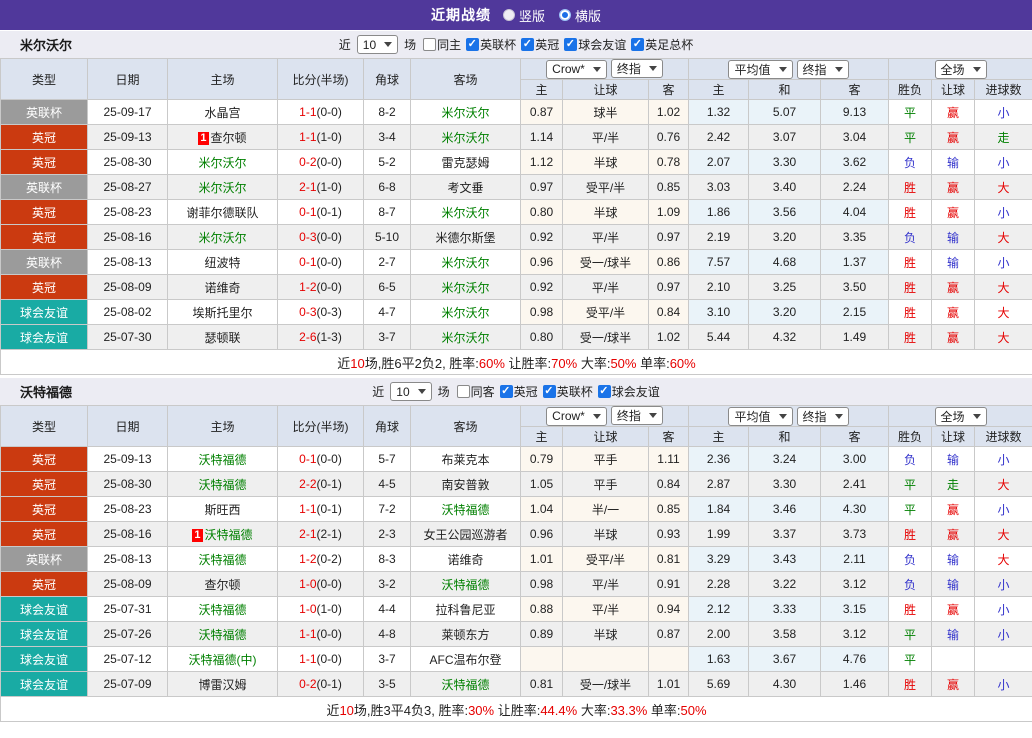 The height and width of the screenshot is (738, 1032). What do you see at coordinates (1003, 312) in the screenshot?
I see `result-goals: 大` at bounding box center [1003, 312].